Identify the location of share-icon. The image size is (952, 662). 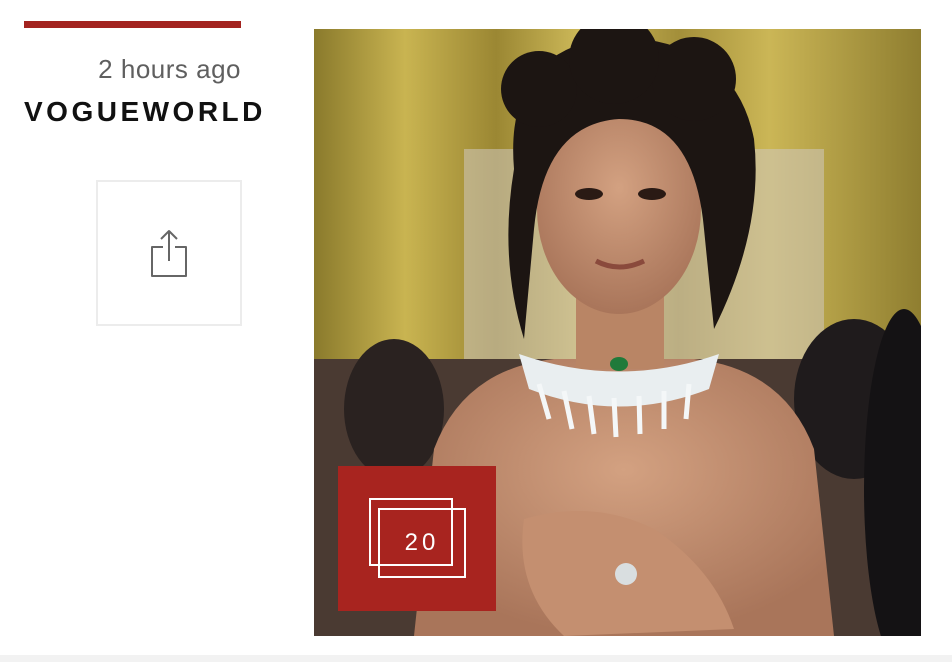
(169, 253).